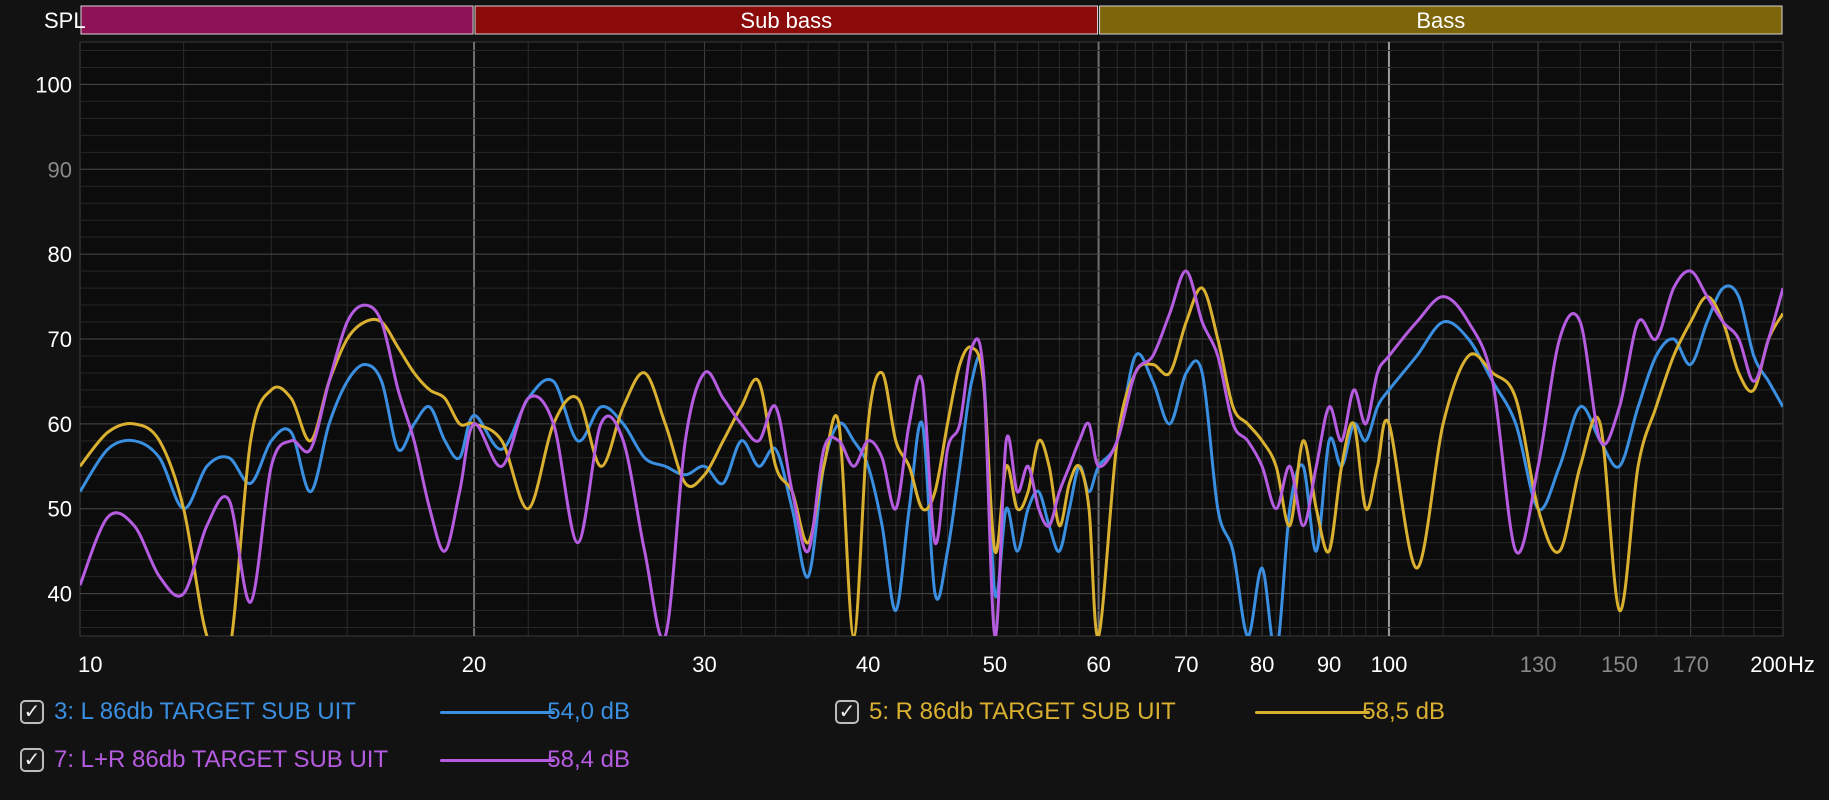 The height and width of the screenshot is (800, 1829). I want to click on y-tick-labels: 40 50 60 70 80 90 100, so click(53, 339).